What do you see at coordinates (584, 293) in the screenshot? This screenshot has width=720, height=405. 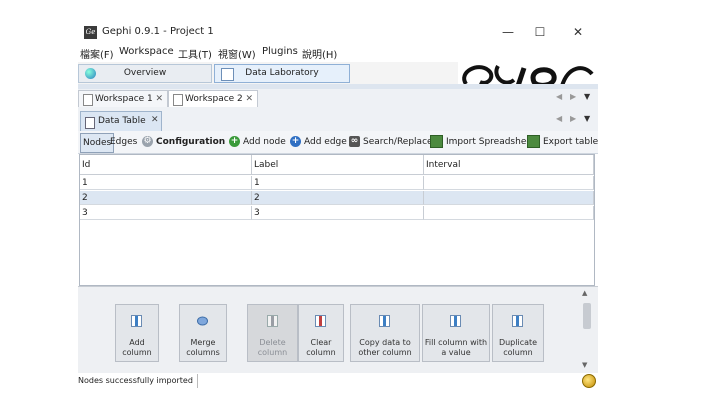 I see `scroll-up-icon: ▲` at bounding box center [584, 293].